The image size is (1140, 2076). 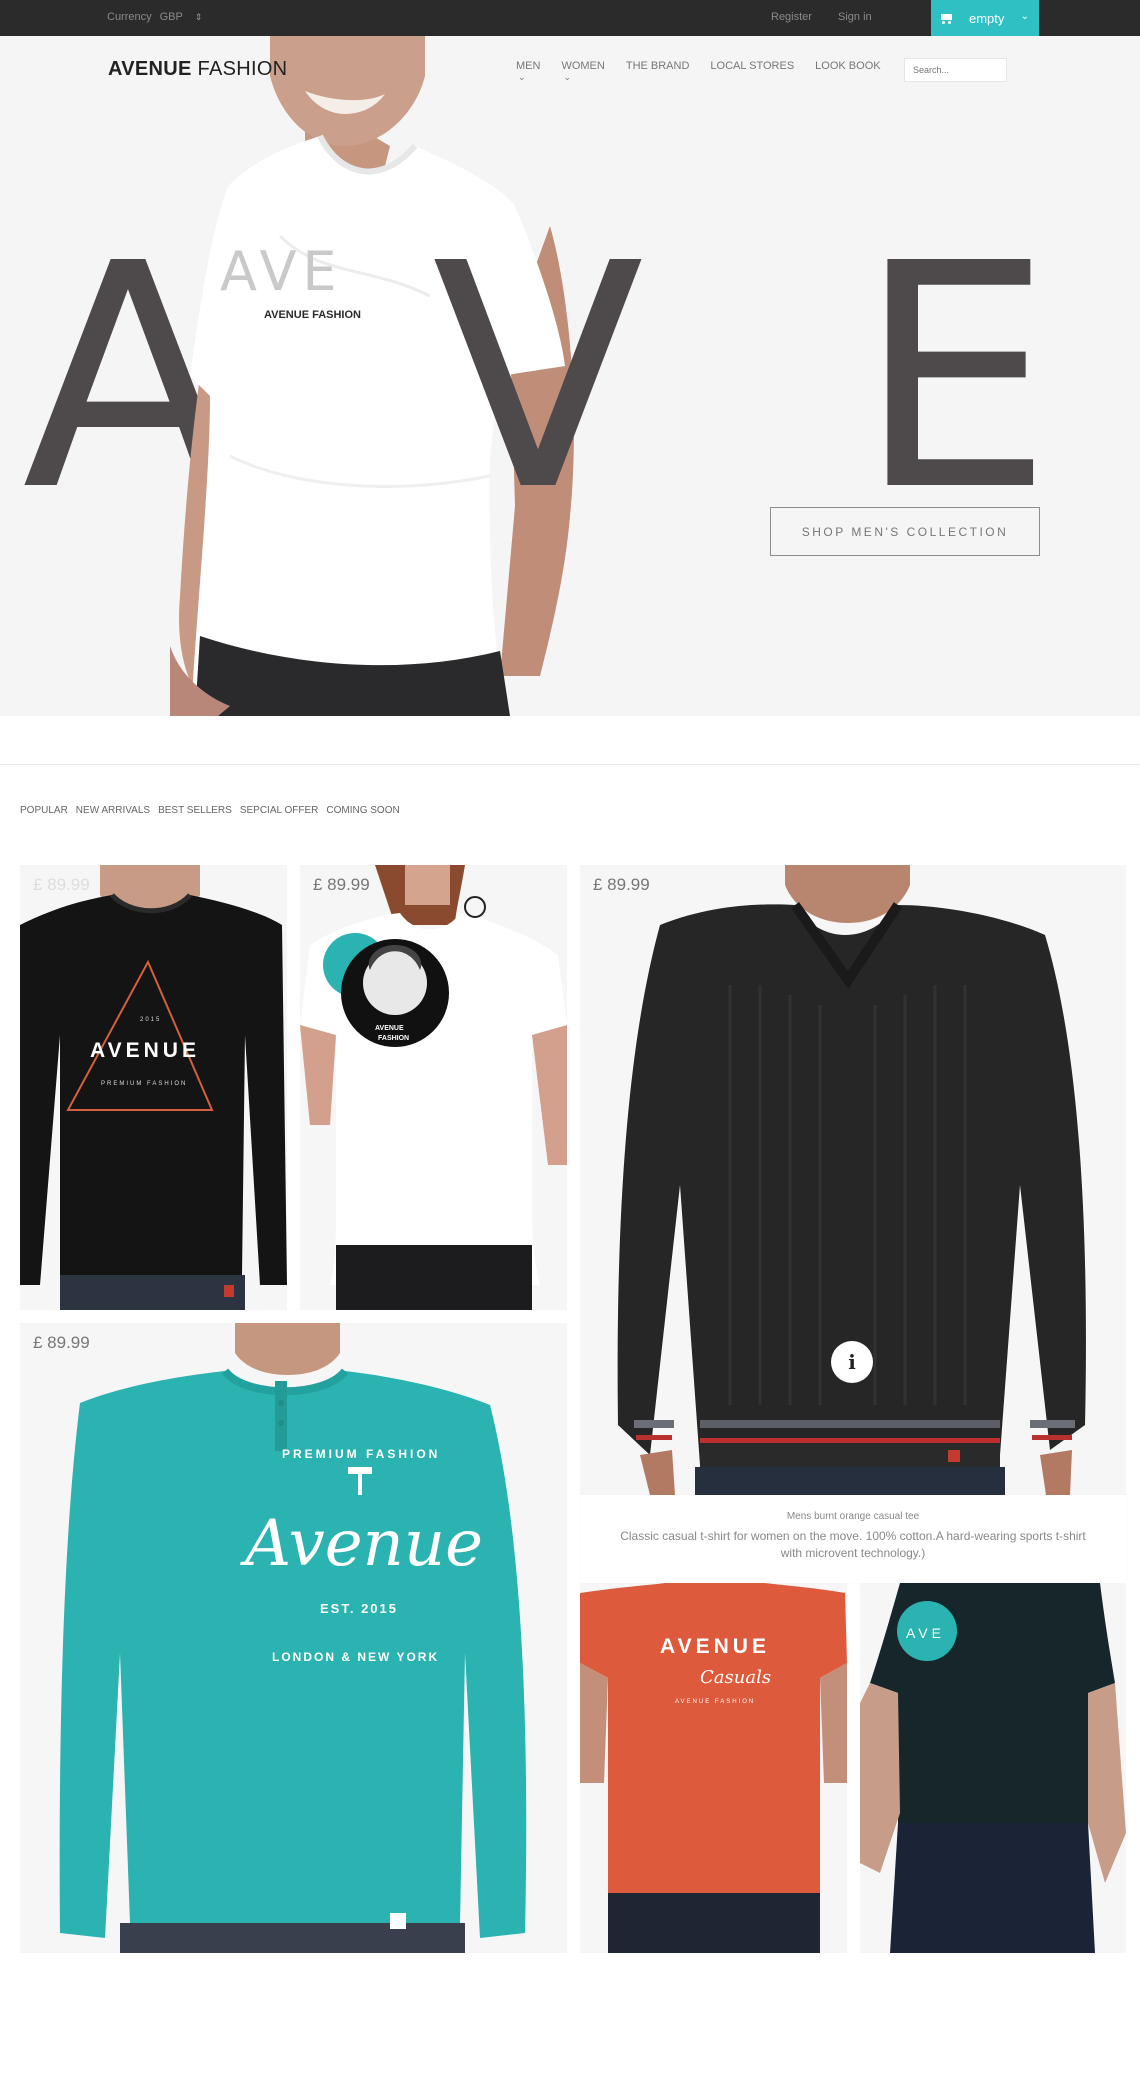 I want to click on cart-status: empty, so click(x=987, y=18).